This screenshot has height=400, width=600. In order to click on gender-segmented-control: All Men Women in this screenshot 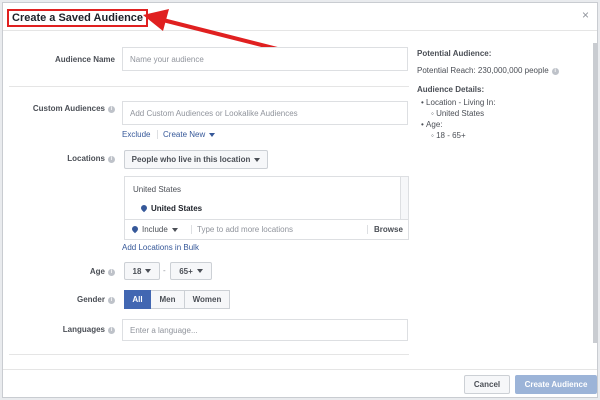, I will do `click(177, 299)`.